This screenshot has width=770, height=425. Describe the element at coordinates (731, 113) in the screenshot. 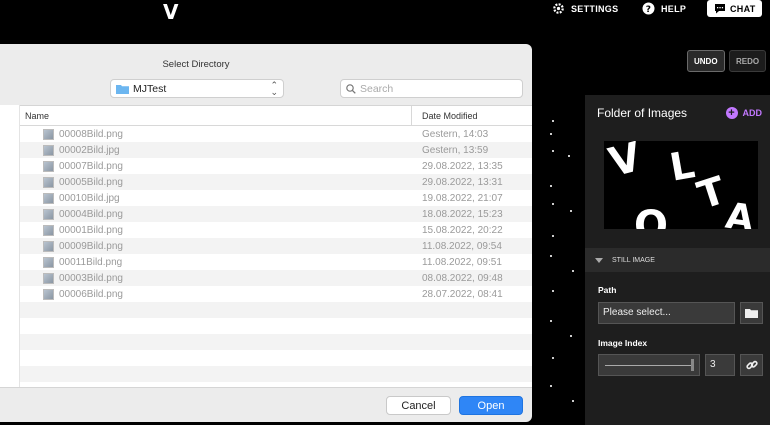

I see `plus-icon: +` at that location.